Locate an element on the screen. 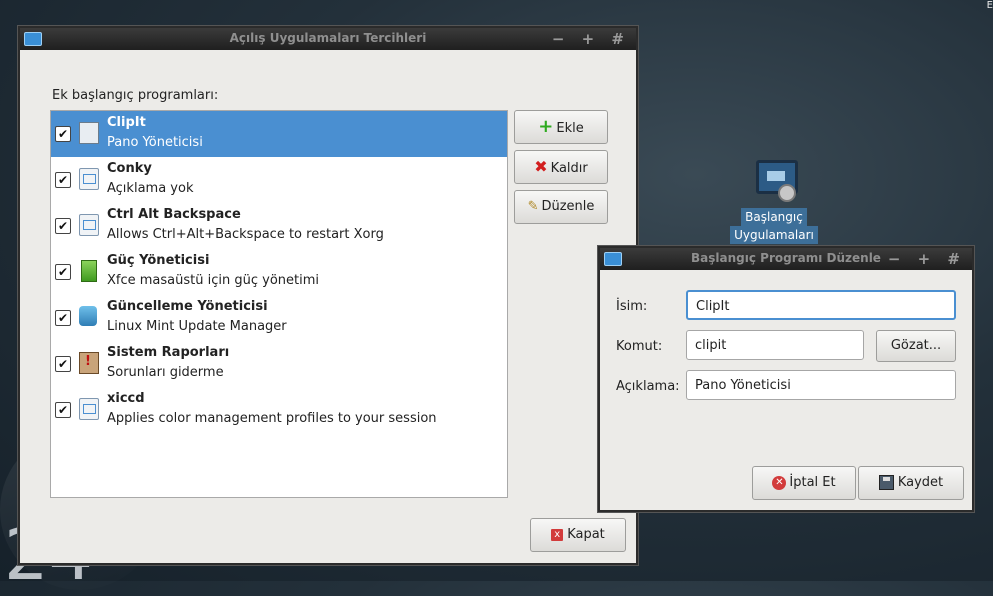 The width and height of the screenshot is (993, 596). clipit-icon is located at coordinates (89, 133).